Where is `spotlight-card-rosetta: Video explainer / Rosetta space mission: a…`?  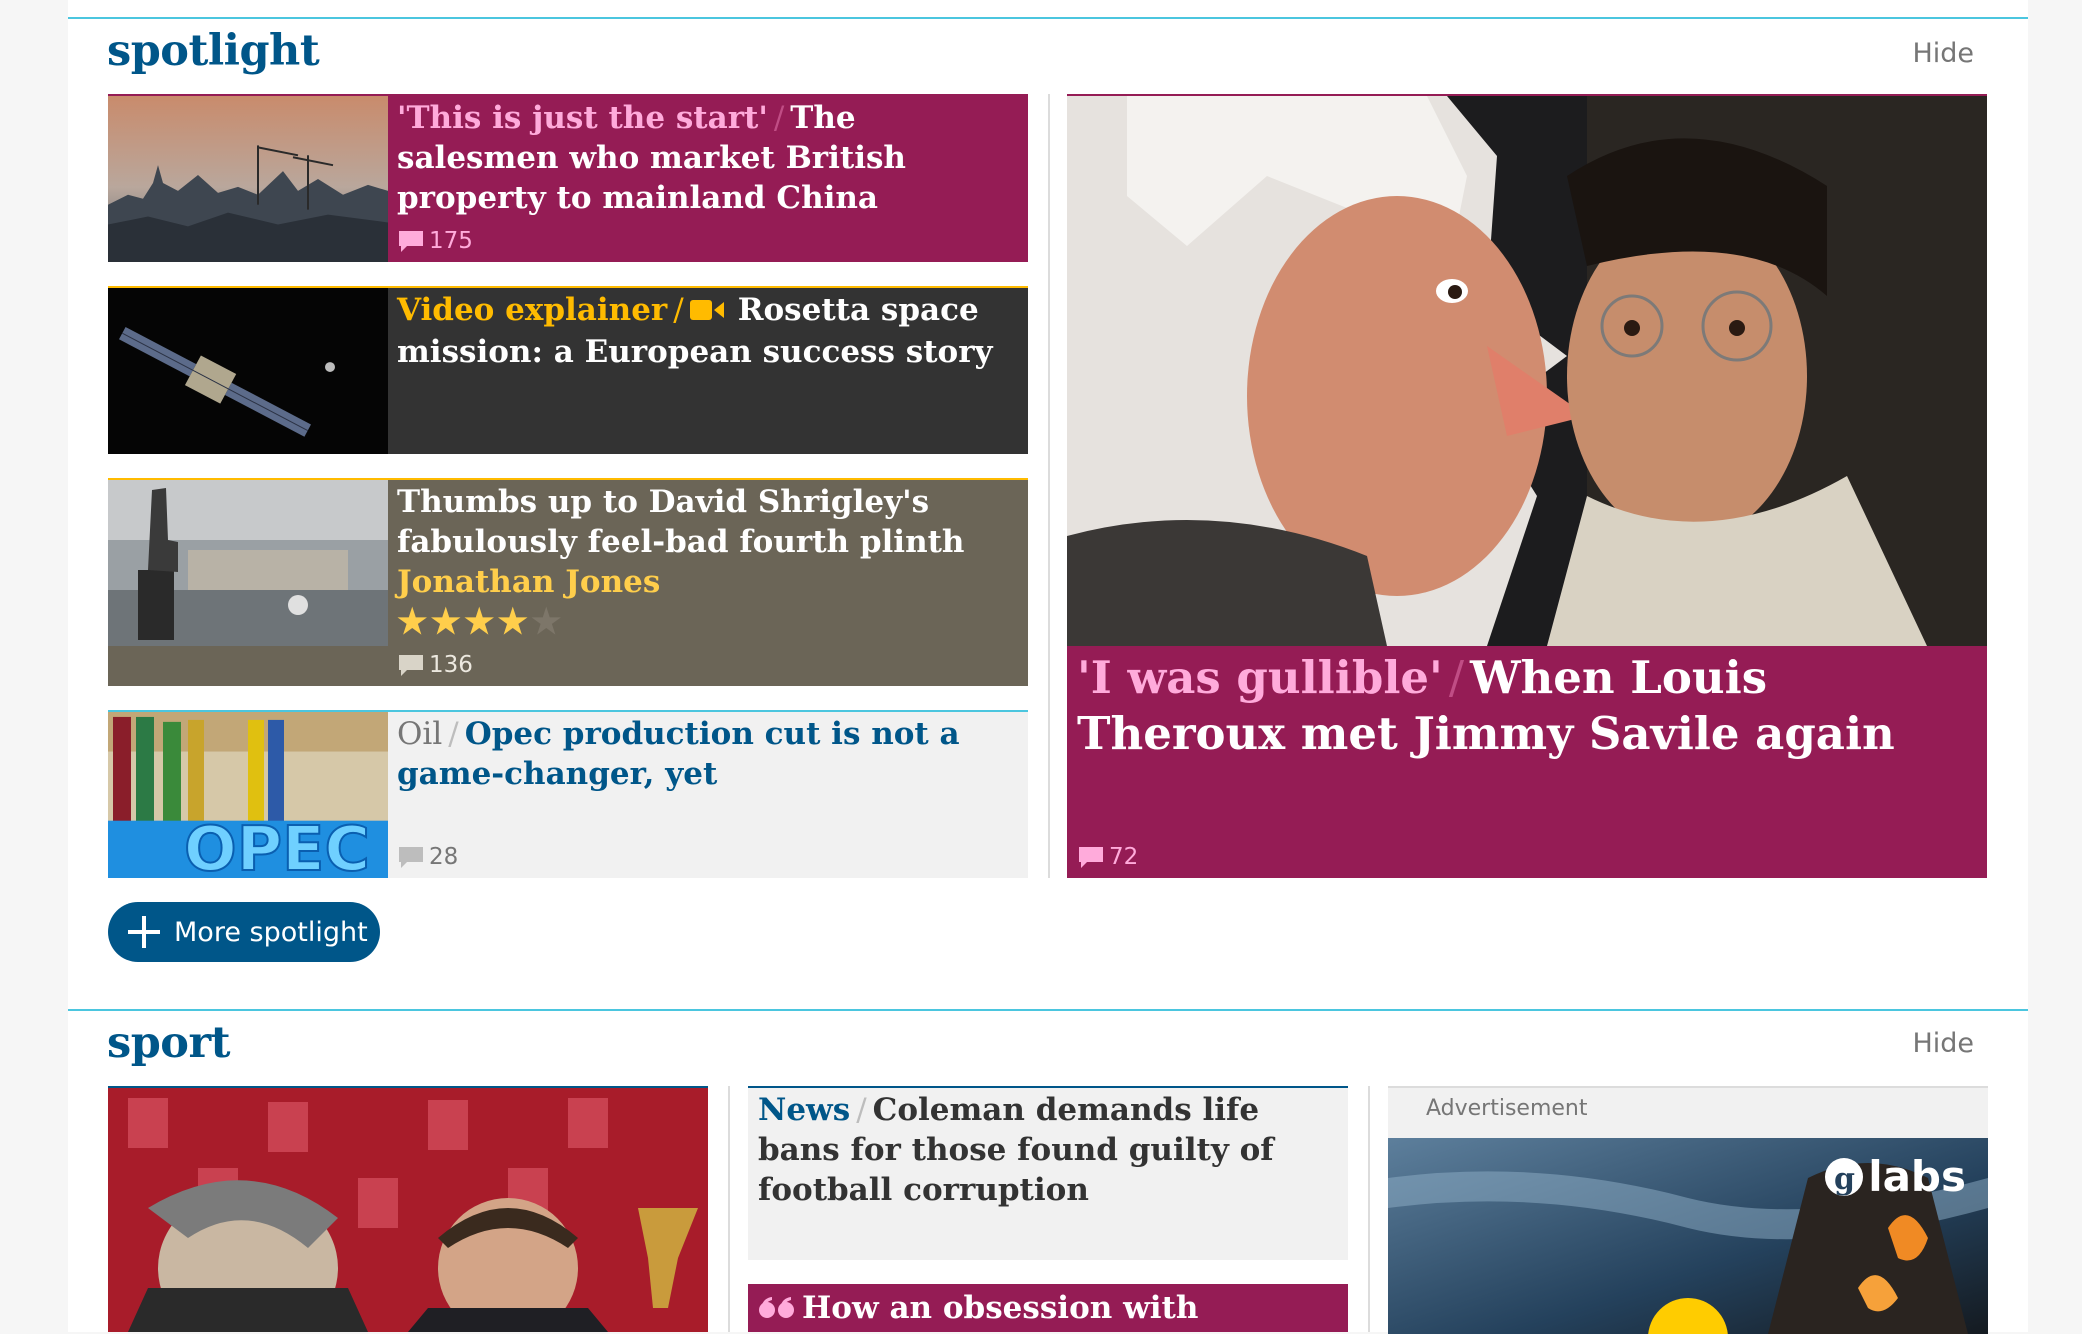
spotlight-card-rosetta: Video explainer / Rosetta space mission: a… is located at coordinates (568, 370).